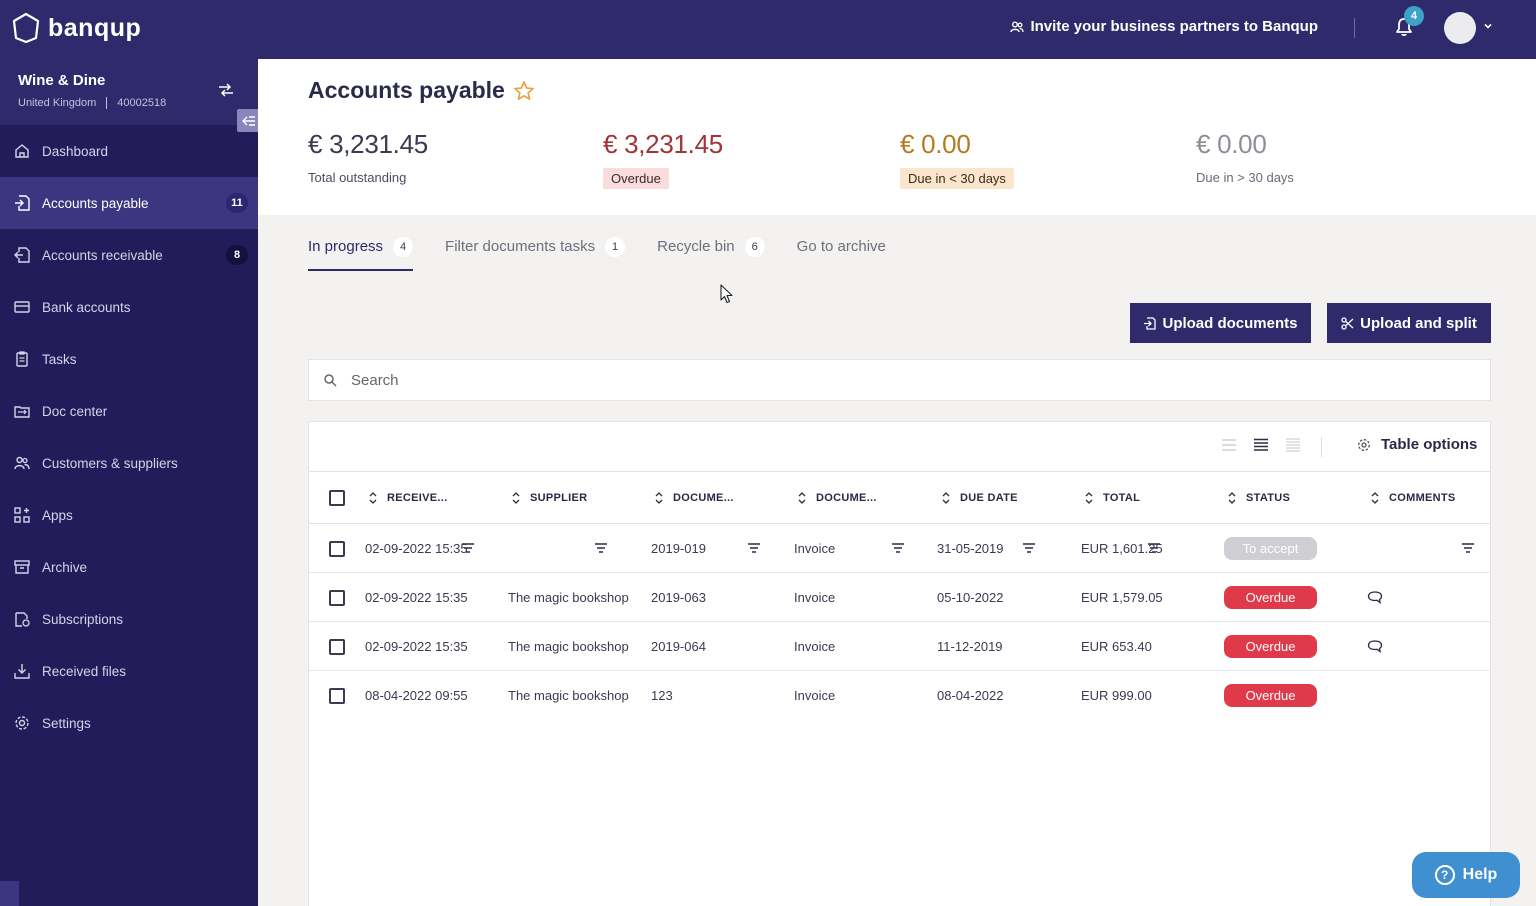 The width and height of the screenshot is (1536, 906). Describe the element at coordinates (841, 254) in the screenshot. I see `tab-go-to-archive: Go to archive` at that location.